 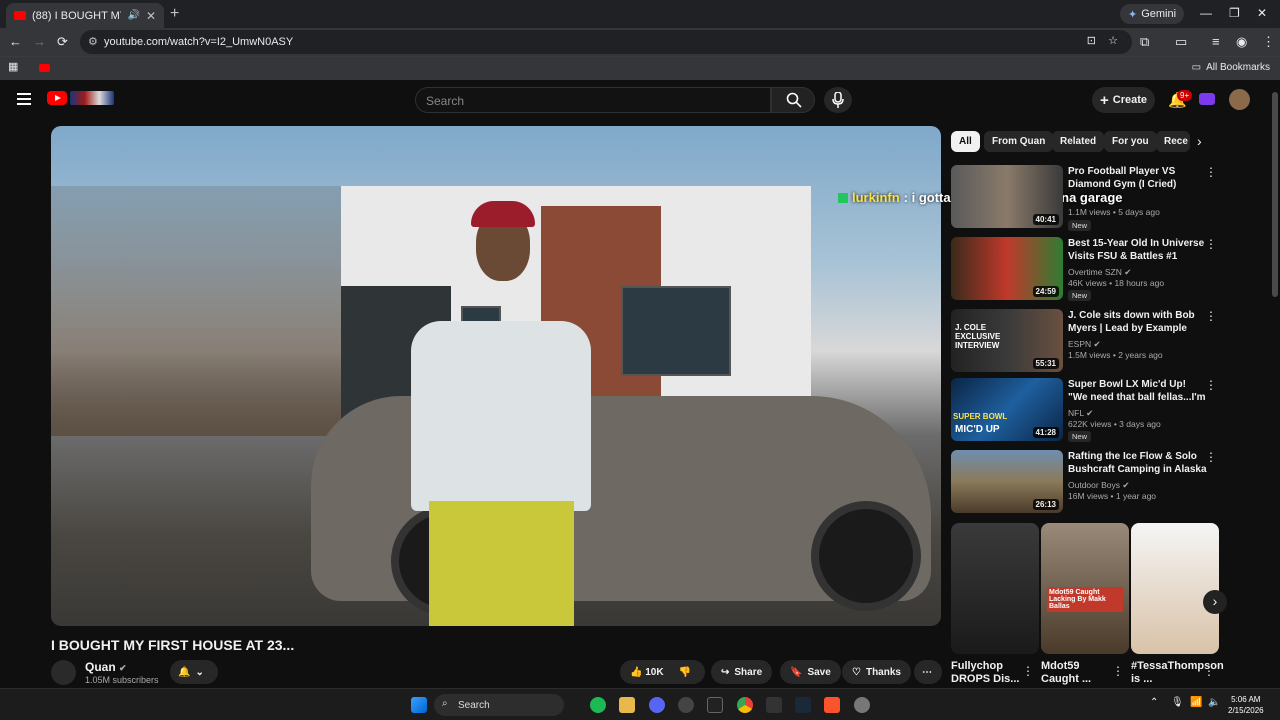 What do you see at coordinates (1239, 99) in the screenshot?
I see `account-avatar` at bounding box center [1239, 99].